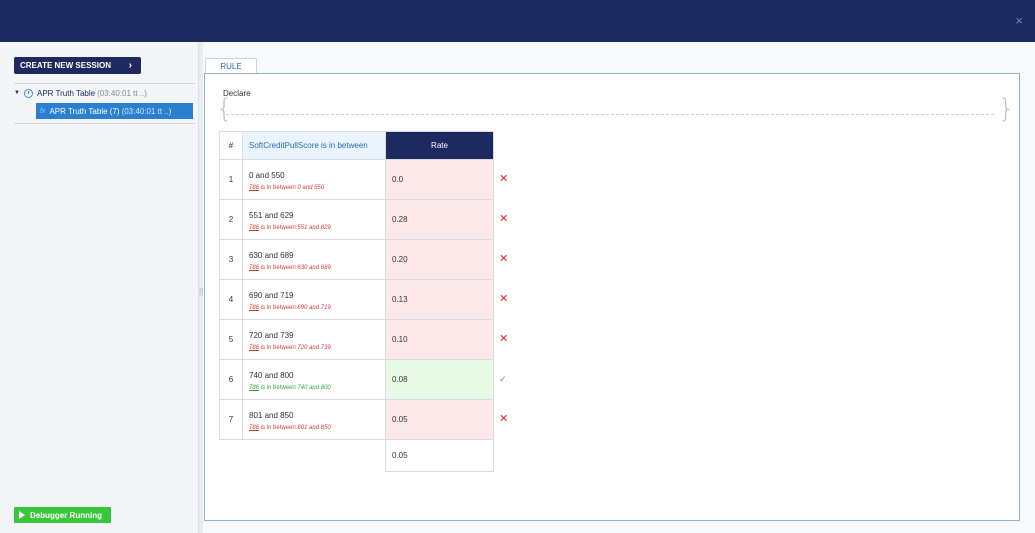 The height and width of the screenshot is (533, 1035). Describe the element at coordinates (231, 145) in the screenshot. I see `header-number: #` at that location.